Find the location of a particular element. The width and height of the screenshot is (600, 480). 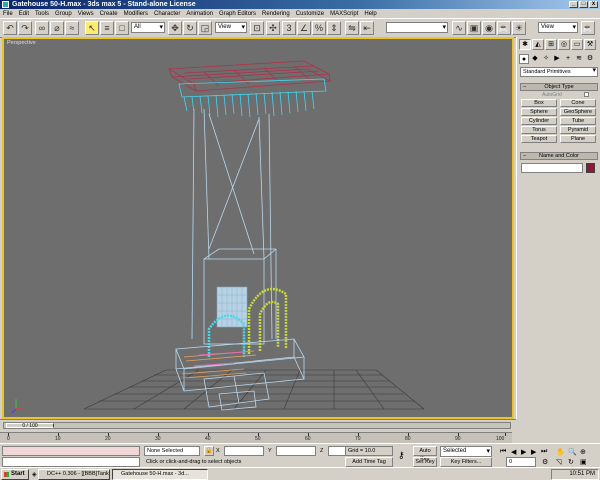

primitive-category-dropdown: Standard Primitives is located at coordinates (559, 72).